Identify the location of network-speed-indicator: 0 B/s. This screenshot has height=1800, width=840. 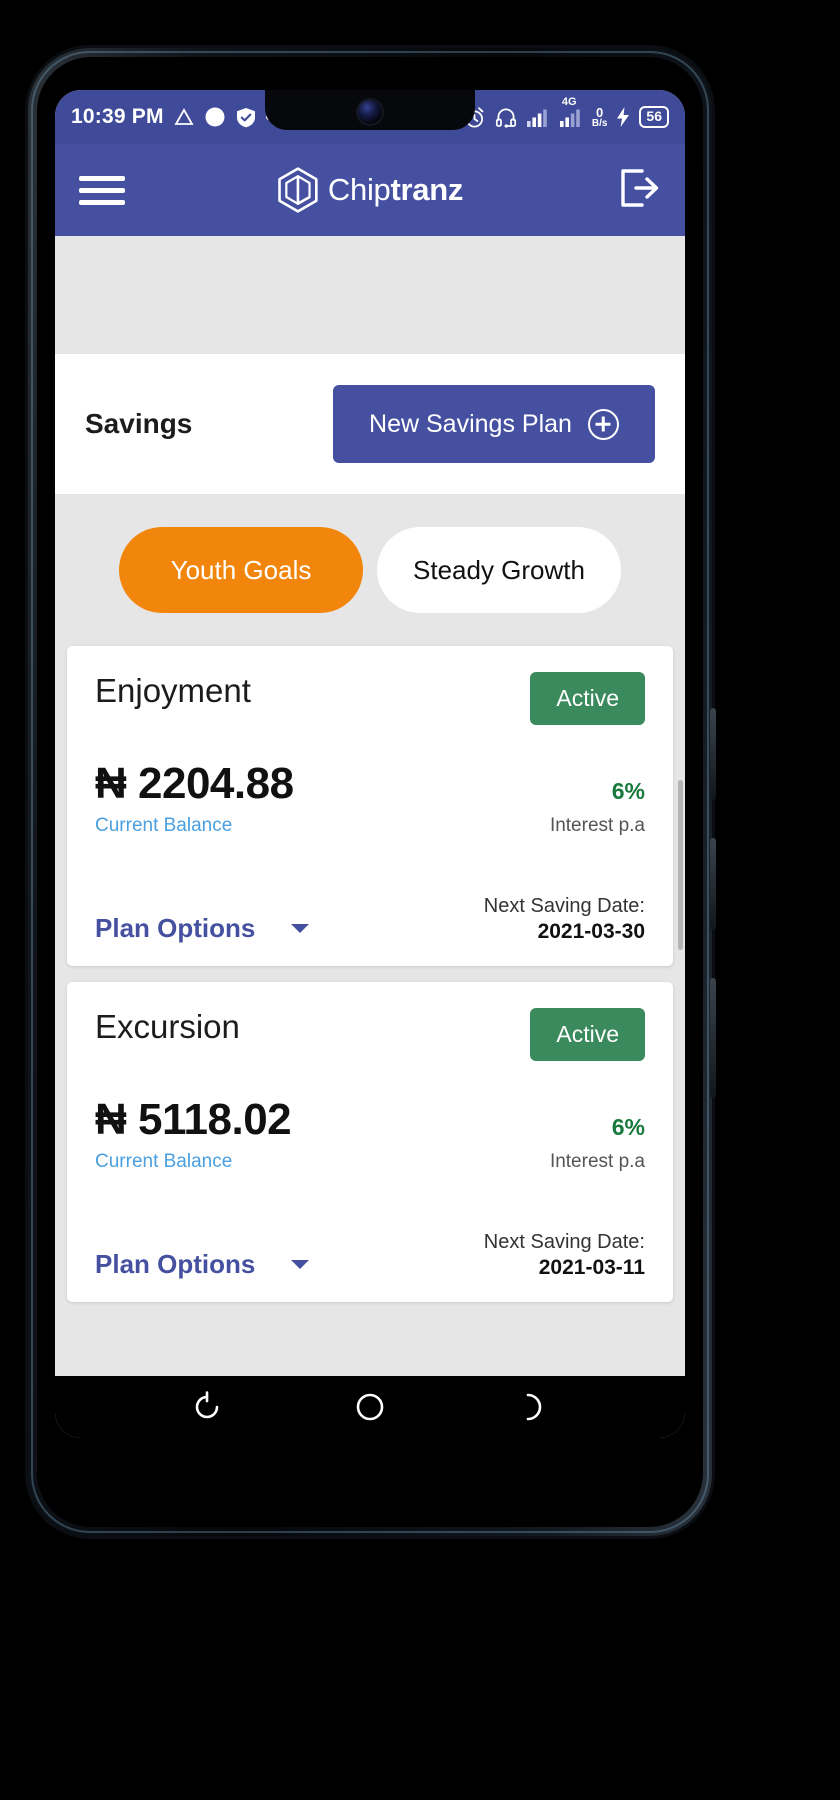
(600, 117).